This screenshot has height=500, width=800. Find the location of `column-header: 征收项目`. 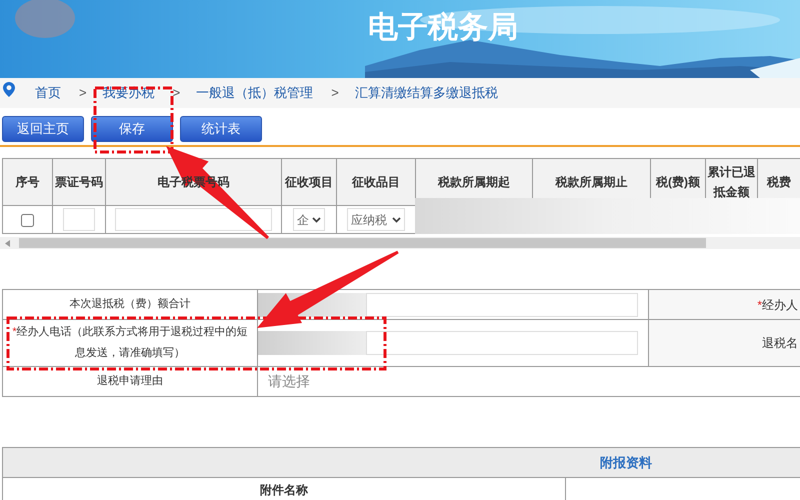

column-header: 征收项目 is located at coordinates (309, 182).